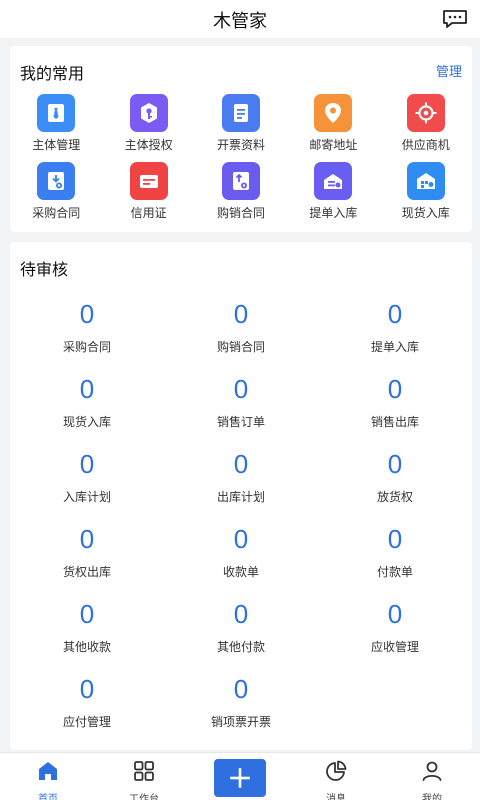 Image resolution: width=480 pixels, height=800 pixels. Describe the element at coordinates (240, 347) in the screenshot. I see `pending-name: 购销合同` at that location.